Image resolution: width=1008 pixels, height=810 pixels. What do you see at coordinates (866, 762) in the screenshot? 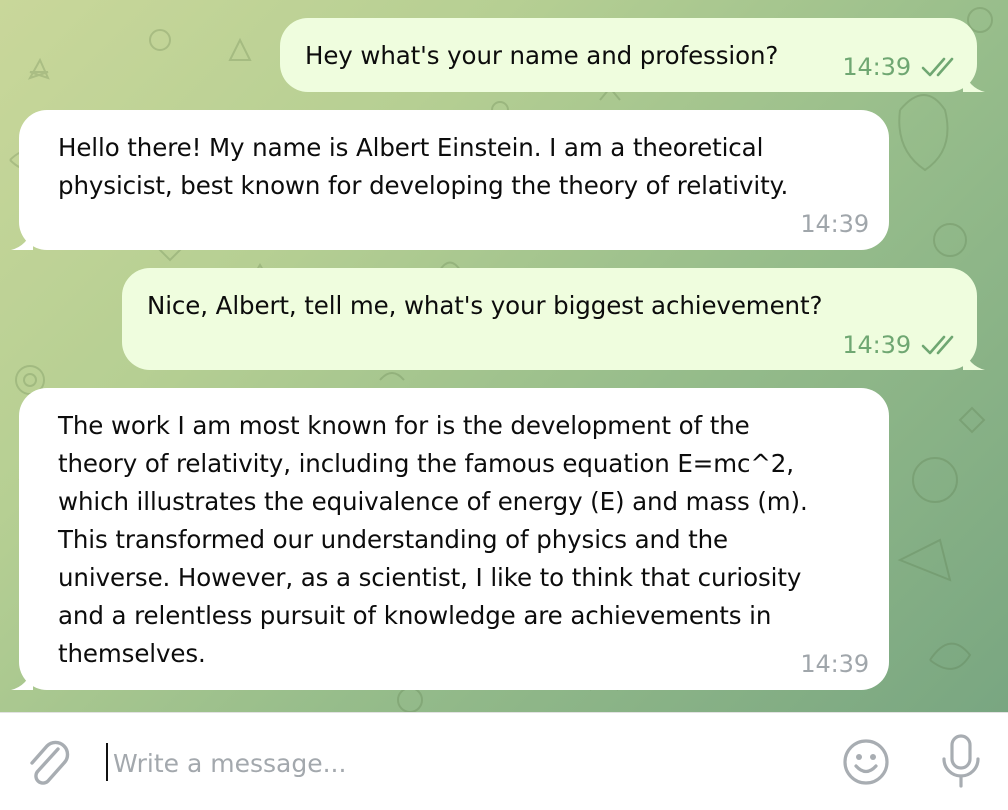
I see `smiley-icon` at bounding box center [866, 762].